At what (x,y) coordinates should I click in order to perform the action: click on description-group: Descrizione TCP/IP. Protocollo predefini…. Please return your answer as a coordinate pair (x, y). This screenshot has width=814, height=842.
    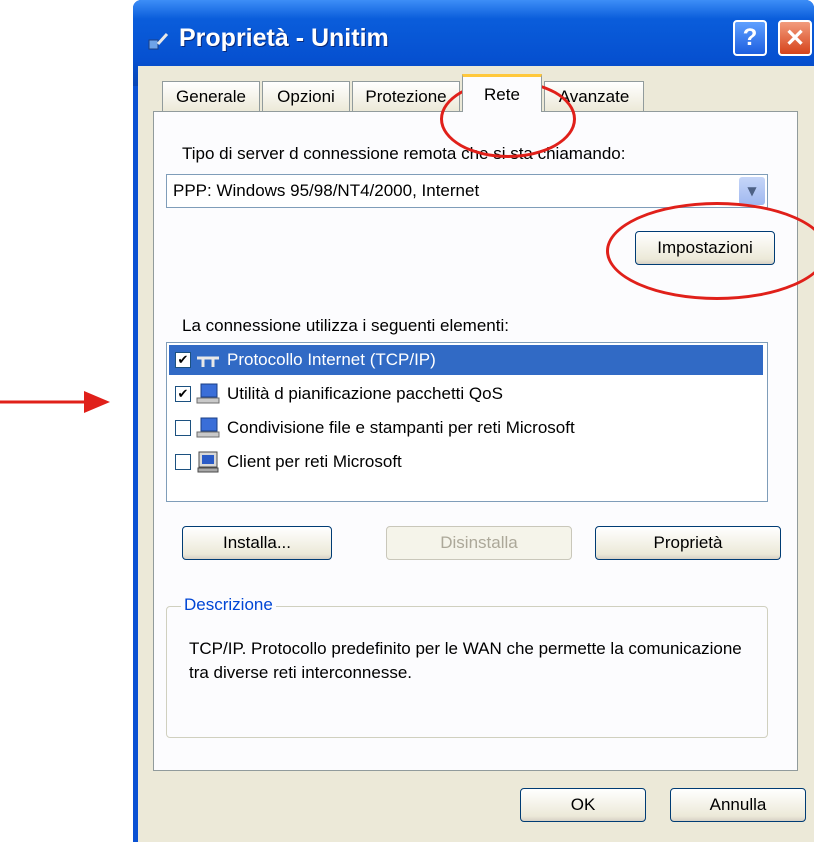
    Looking at the image, I should click on (467, 666).